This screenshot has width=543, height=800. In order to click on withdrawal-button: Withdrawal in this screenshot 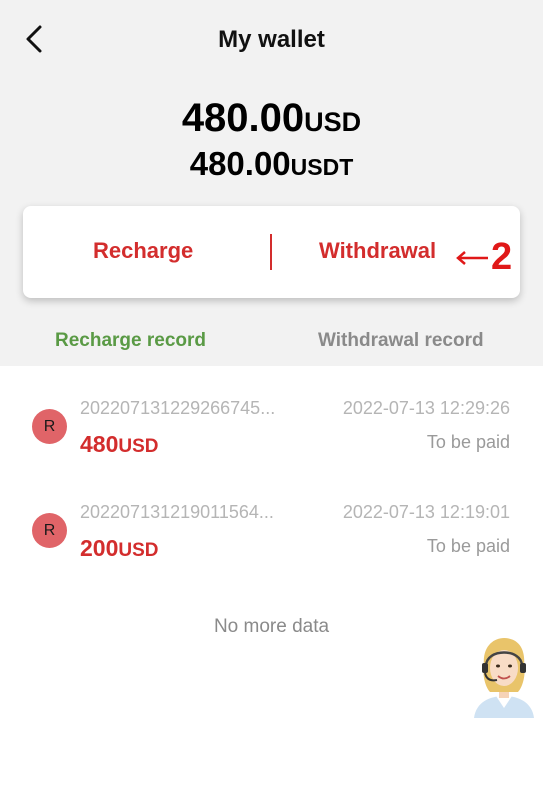, I will do `click(377, 251)`.